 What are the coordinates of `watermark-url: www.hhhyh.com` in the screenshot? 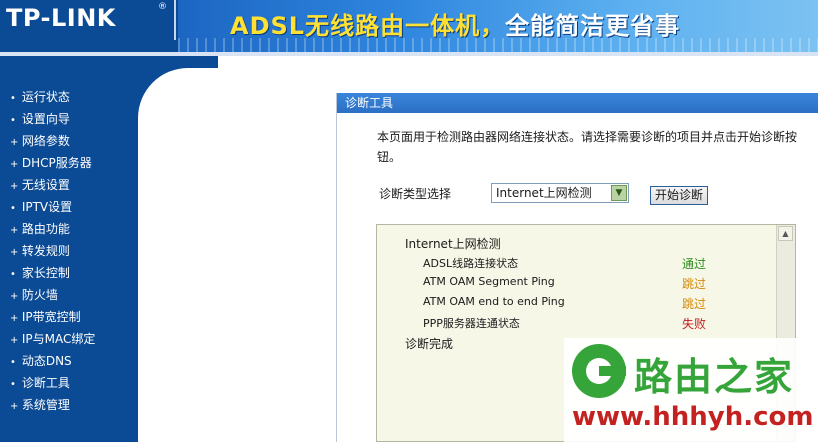 It's located at (693, 417).